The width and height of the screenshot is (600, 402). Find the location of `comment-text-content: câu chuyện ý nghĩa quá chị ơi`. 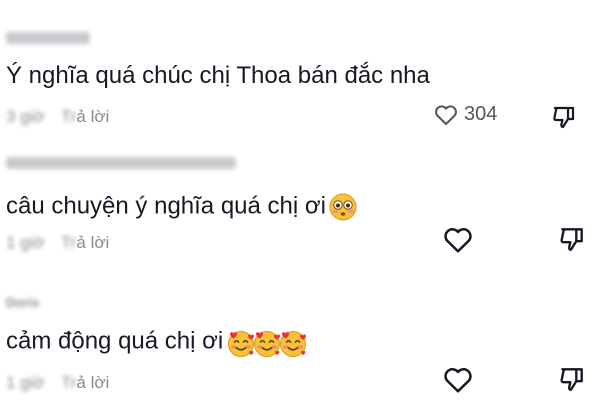

comment-text-content: câu chuyện ý nghĩa quá chị ơi is located at coordinates (166, 206).